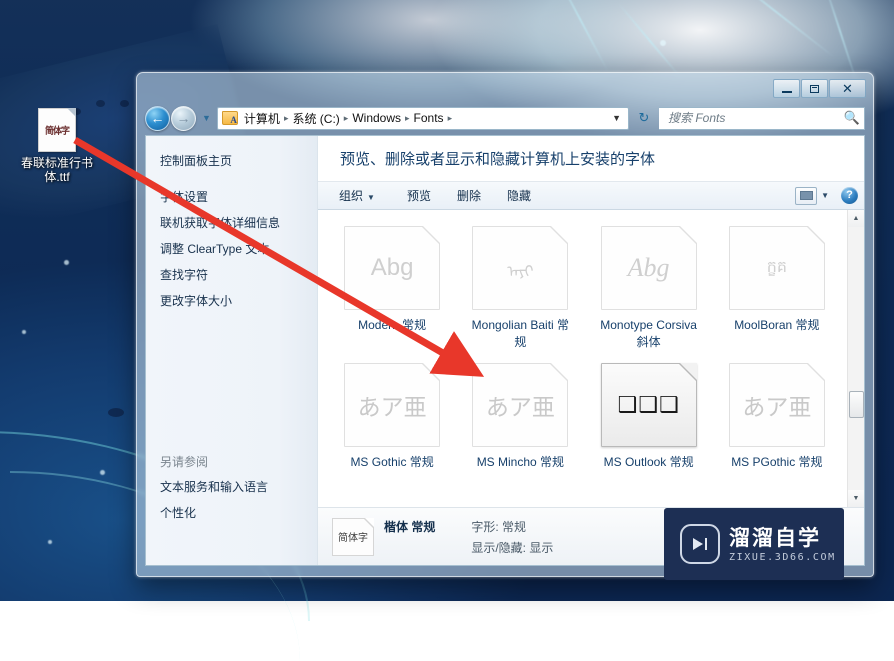 This screenshot has width=894, height=661. I want to click on status-visibility-label: 显示/隐藏:, so click(499, 547).